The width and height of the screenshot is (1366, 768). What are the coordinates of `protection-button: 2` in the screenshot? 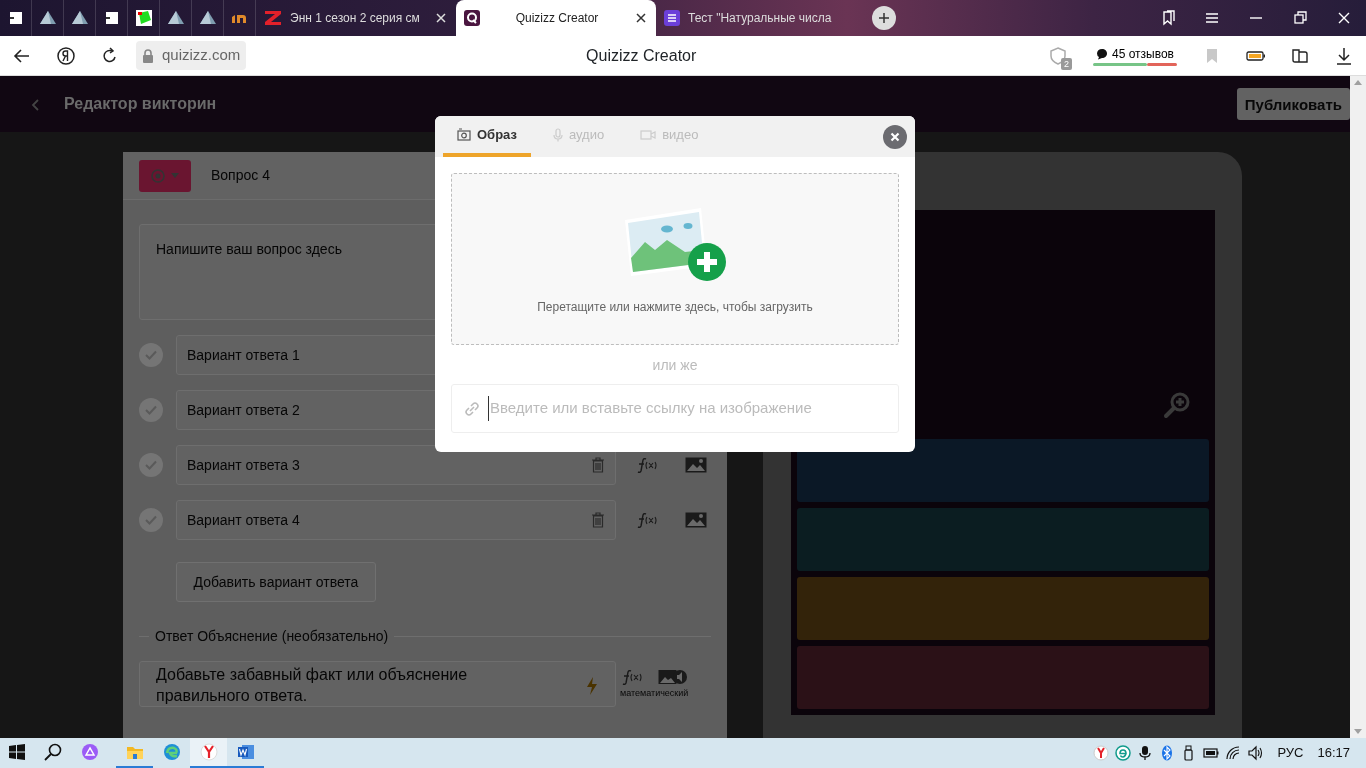 It's located at (1058, 55).